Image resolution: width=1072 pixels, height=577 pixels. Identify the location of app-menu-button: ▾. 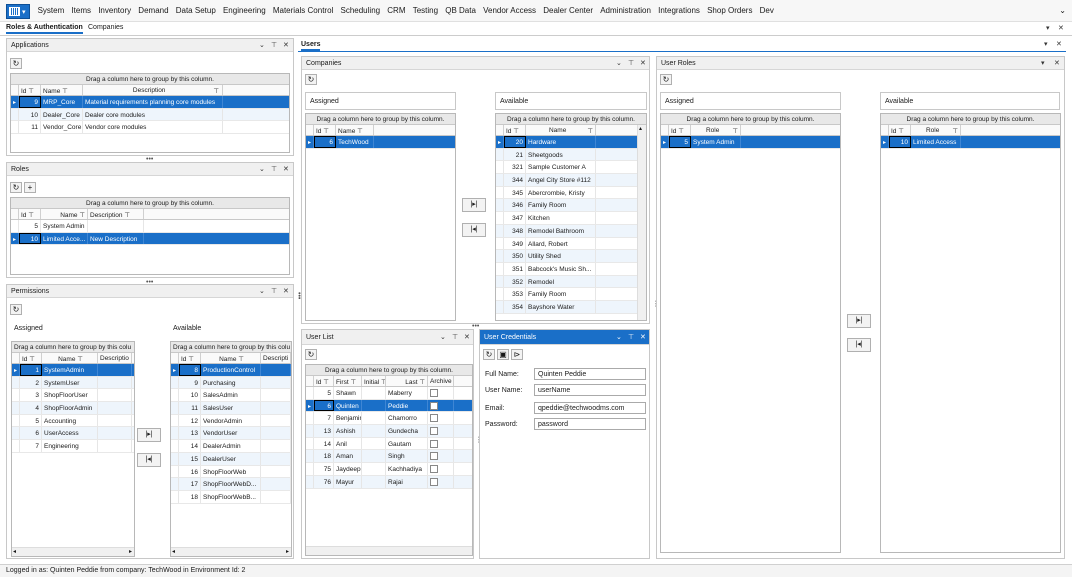
(18, 11).